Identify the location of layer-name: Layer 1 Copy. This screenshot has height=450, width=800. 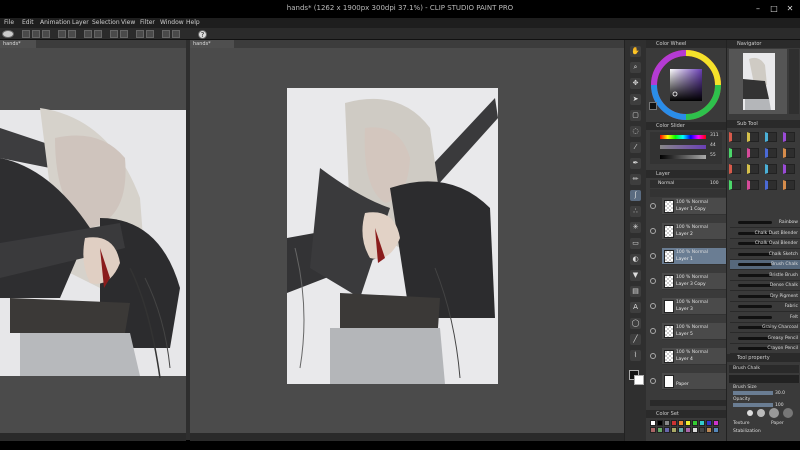
(691, 209).